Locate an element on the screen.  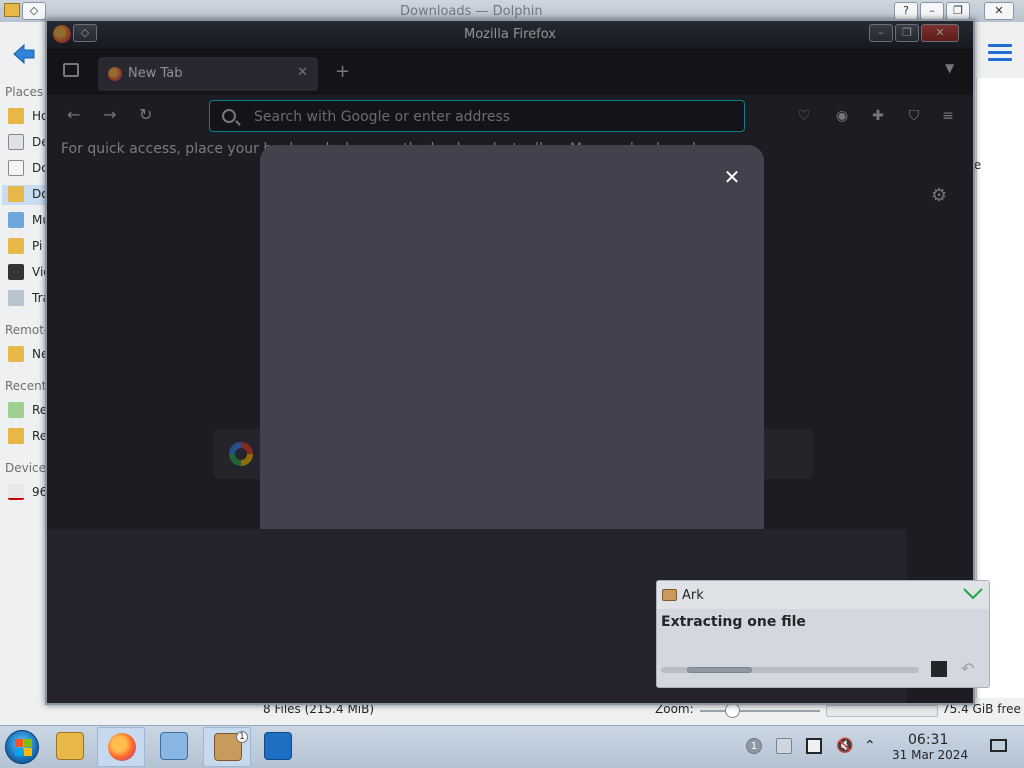
maximize-button: ❐ is located at coordinates (958, 11).